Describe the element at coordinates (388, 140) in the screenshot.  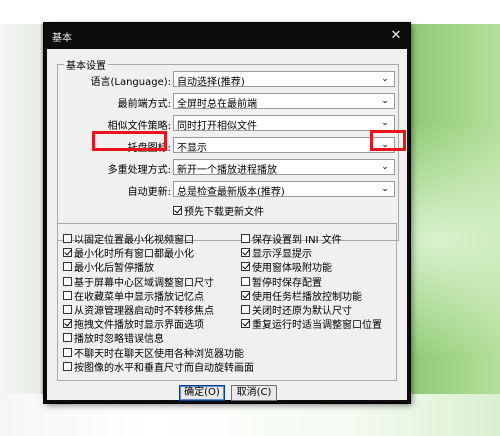
I see `tray-dropdown-highlight` at that location.